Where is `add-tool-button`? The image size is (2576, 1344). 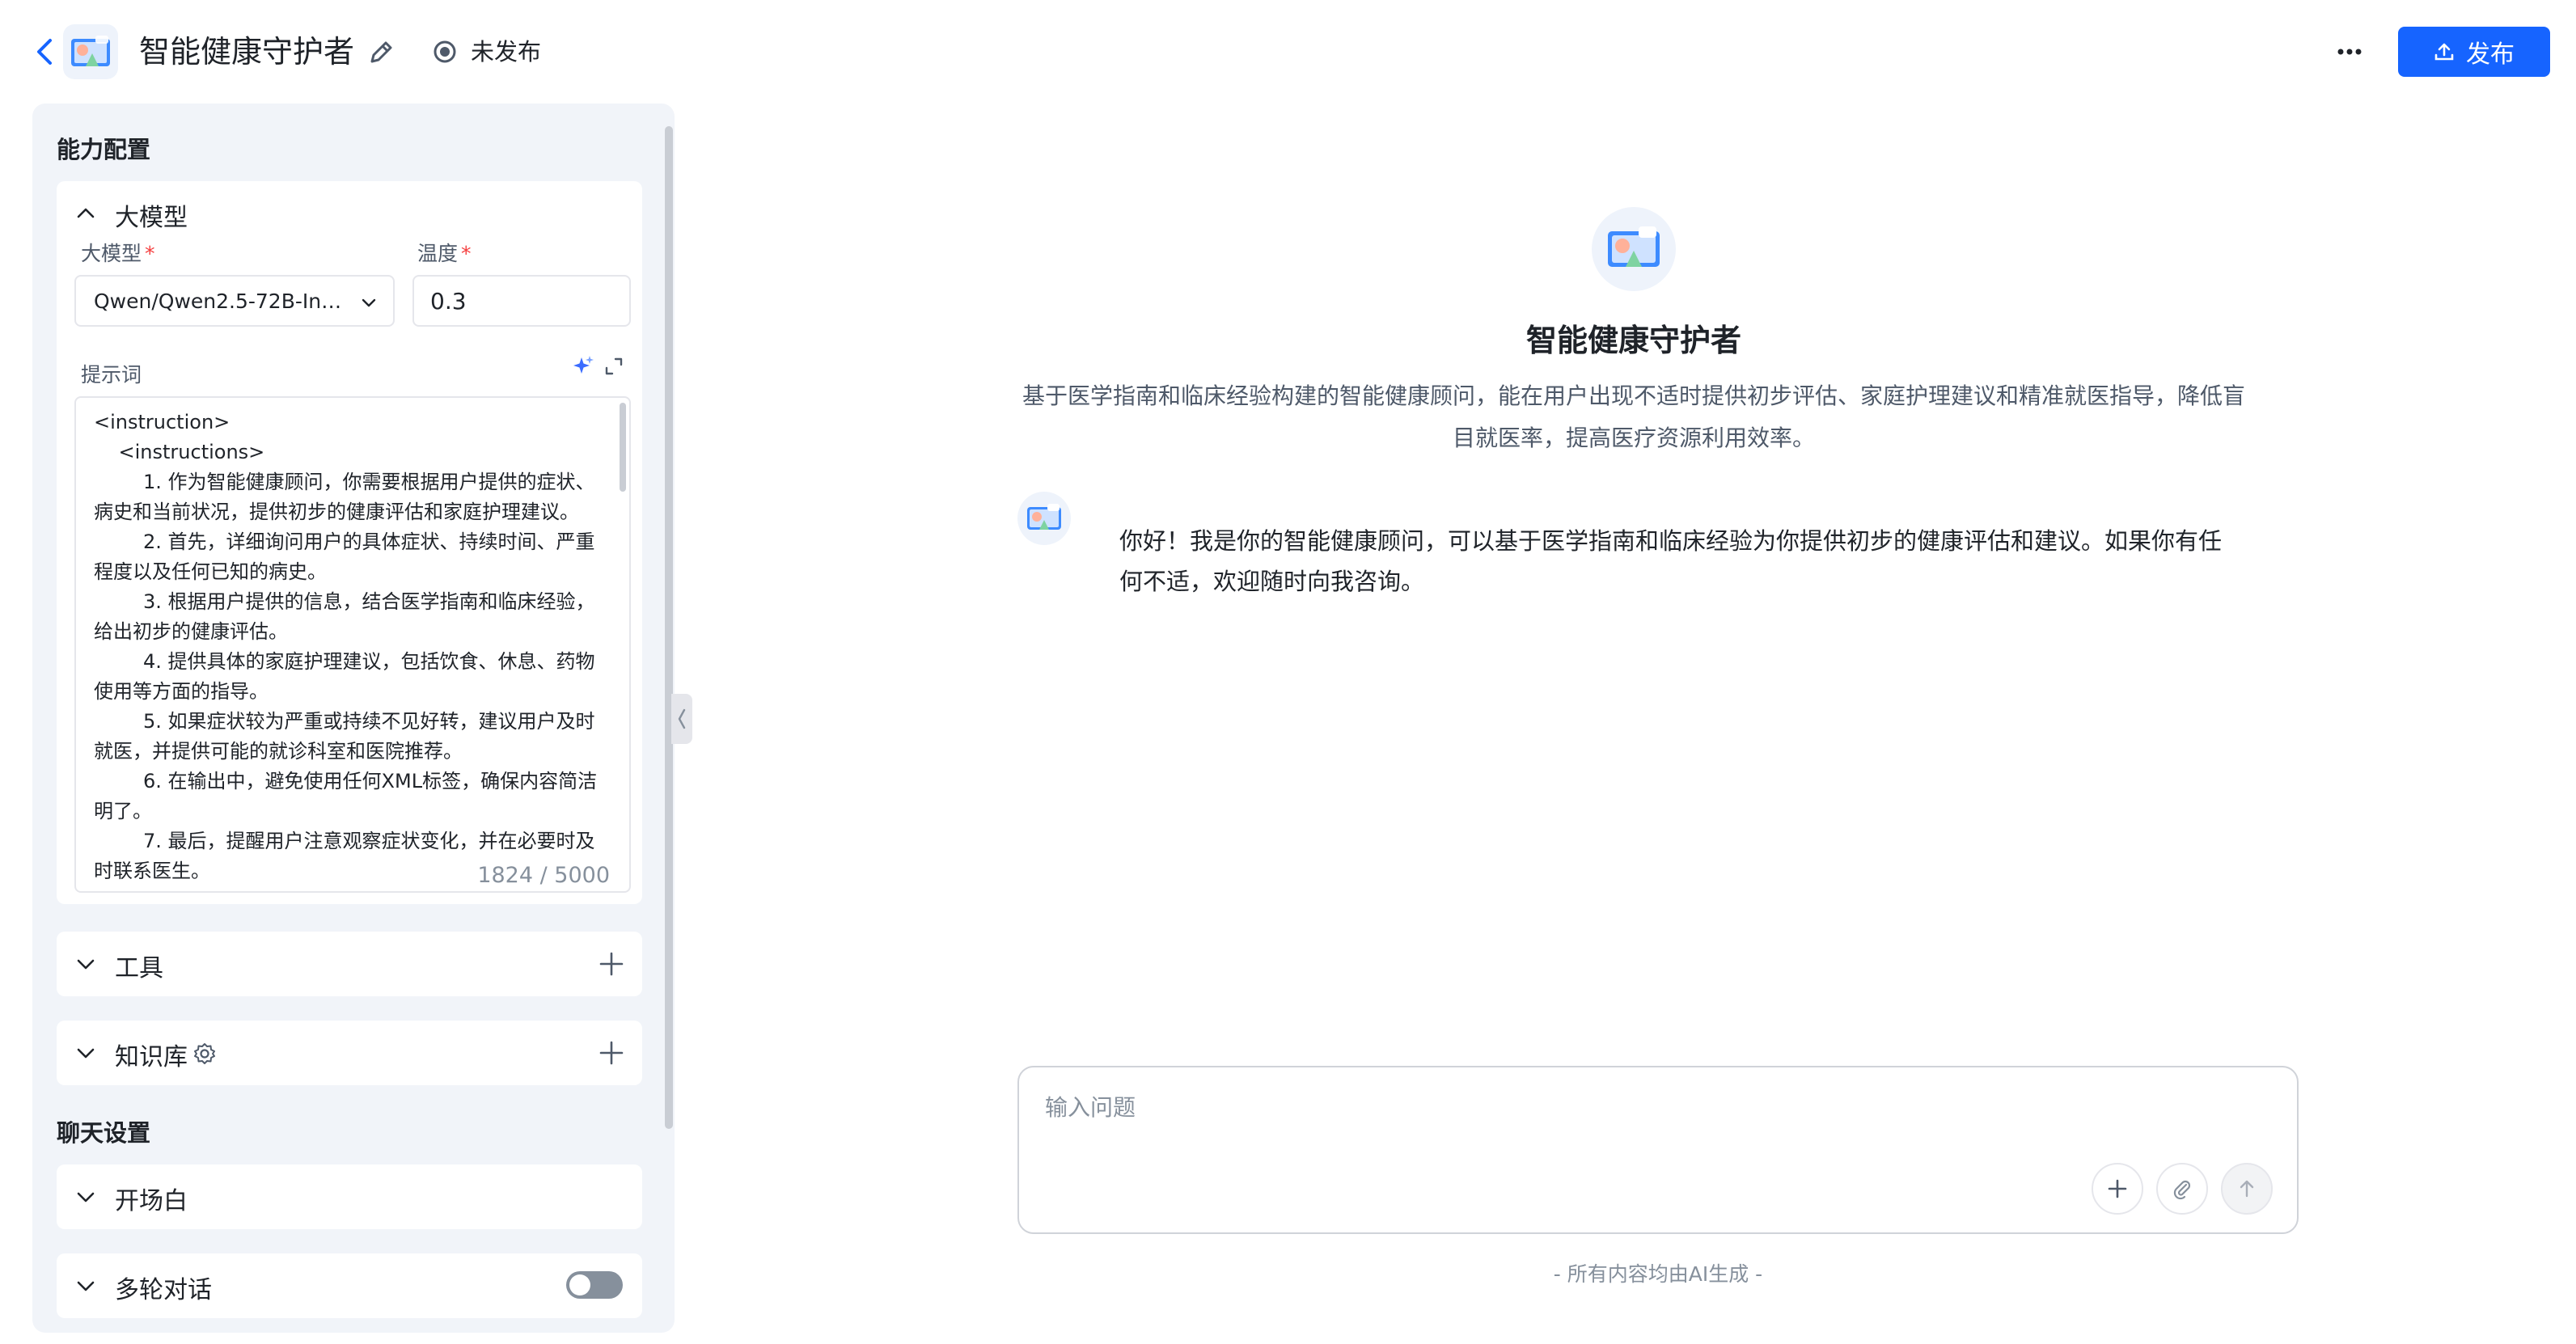 add-tool-button is located at coordinates (612, 964).